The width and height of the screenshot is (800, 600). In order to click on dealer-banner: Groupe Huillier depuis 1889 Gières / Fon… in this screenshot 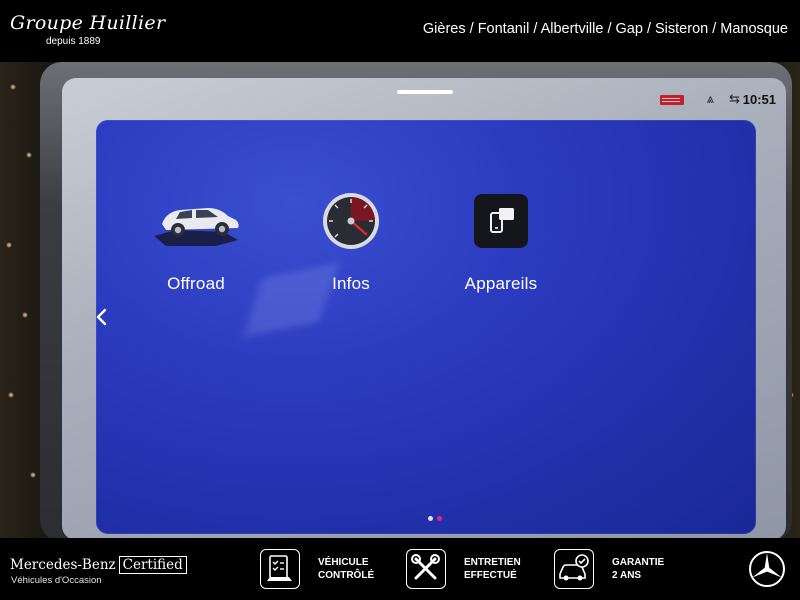, I will do `click(400, 31)`.